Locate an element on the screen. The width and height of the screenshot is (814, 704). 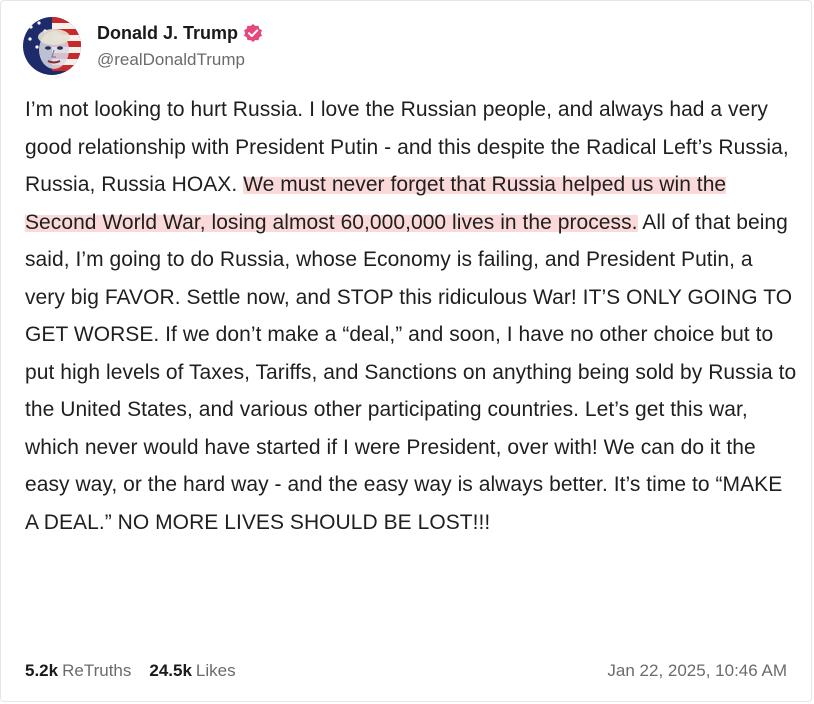
likes-stat: 24.5k Likes is located at coordinates (192, 671).